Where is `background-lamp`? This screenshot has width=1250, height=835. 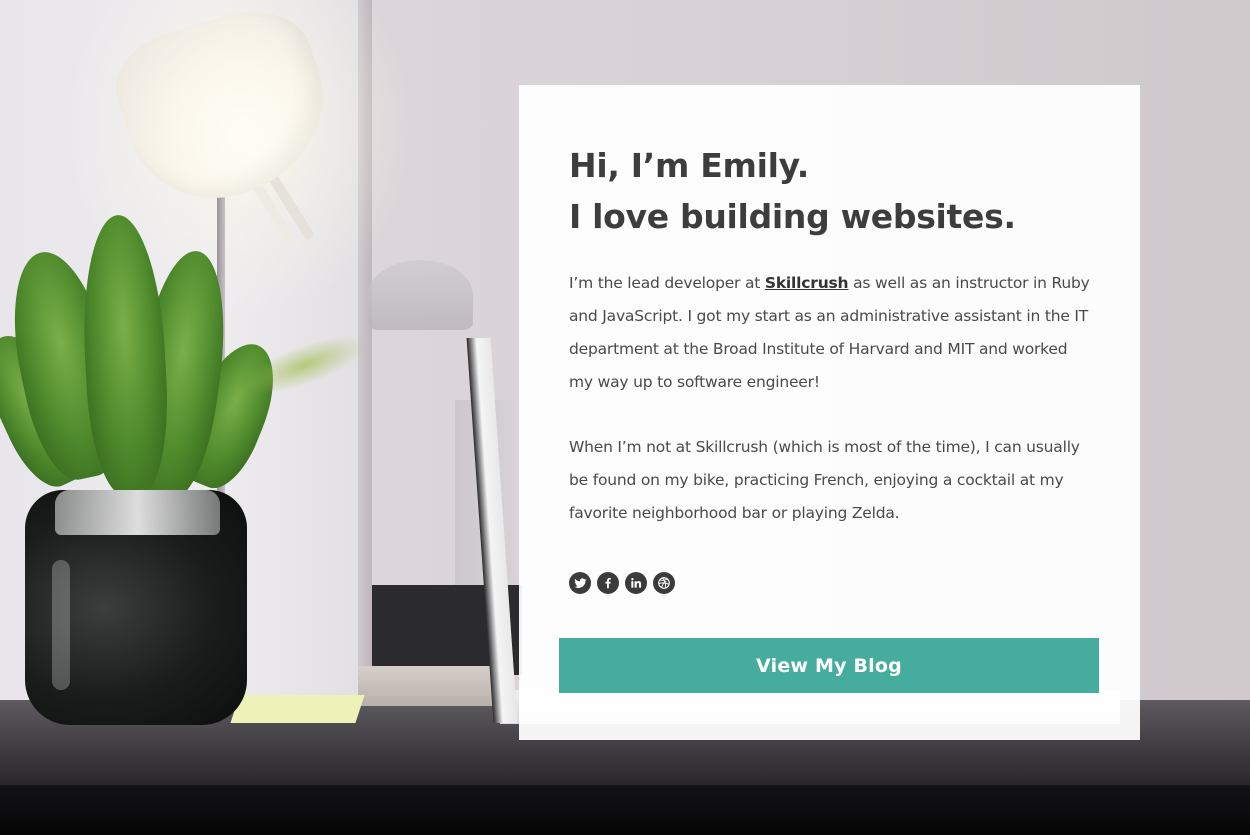 background-lamp is located at coordinates (420, 295).